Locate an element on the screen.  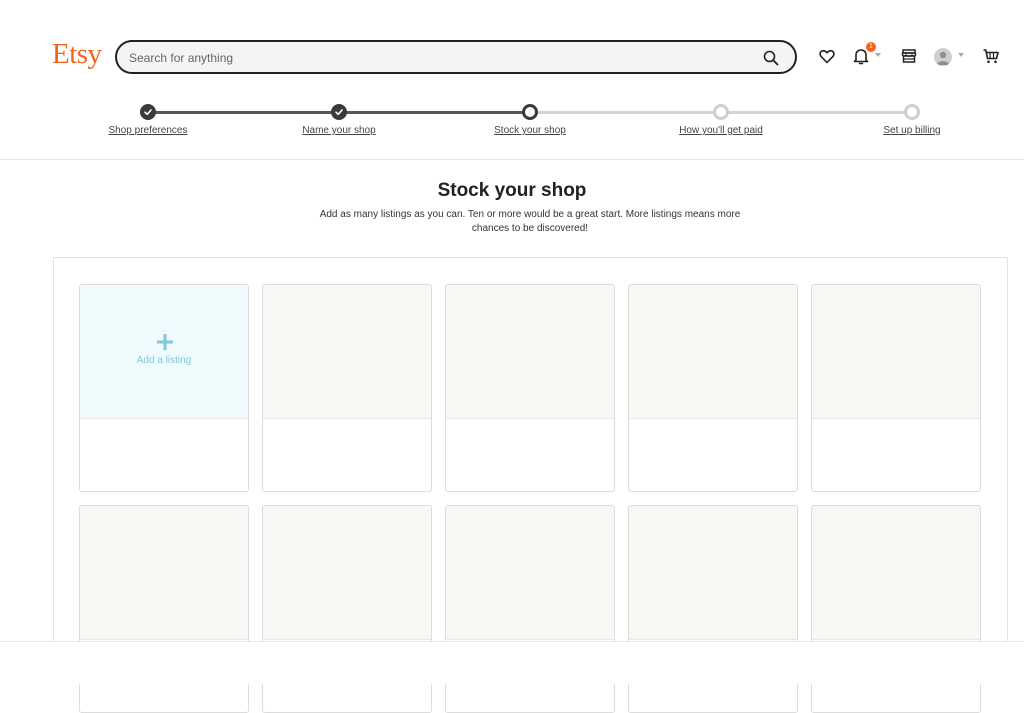
step-shop-preferences: Shop preferences is located at coordinates (148, 118).